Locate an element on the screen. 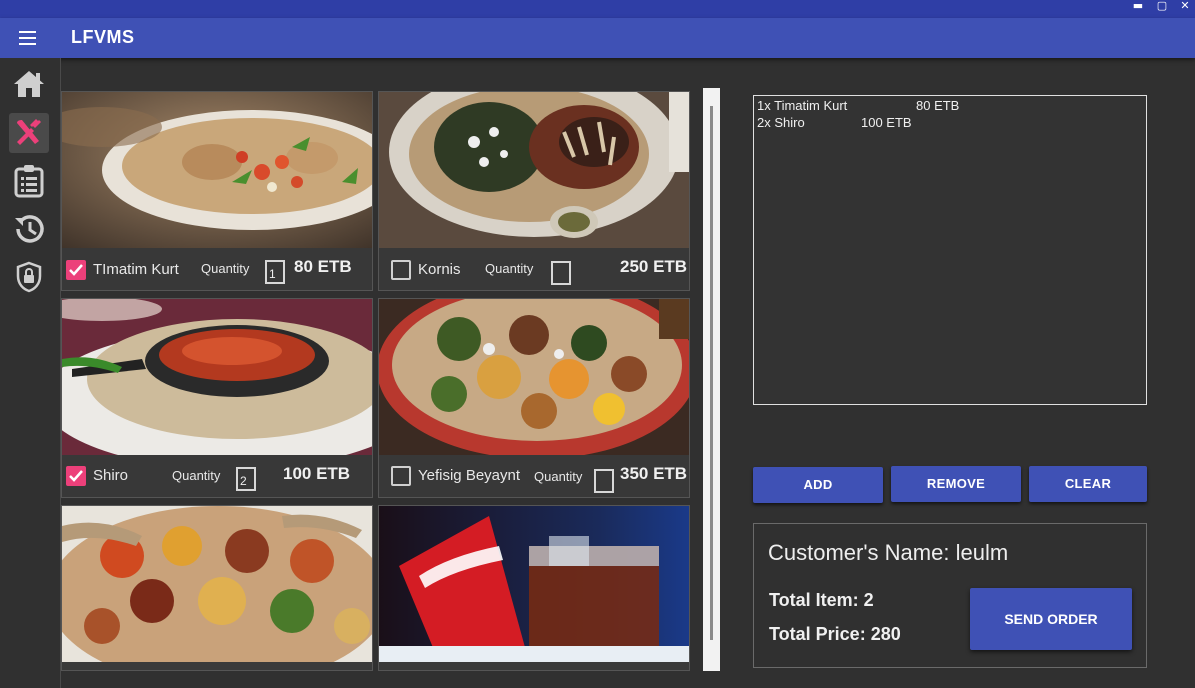 The width and height of the screenshot is (1195, 688). menu-card-timatim-kurt: TImatim Kurt Quantity 1 80 ETB is located at coordinates (217, 191).